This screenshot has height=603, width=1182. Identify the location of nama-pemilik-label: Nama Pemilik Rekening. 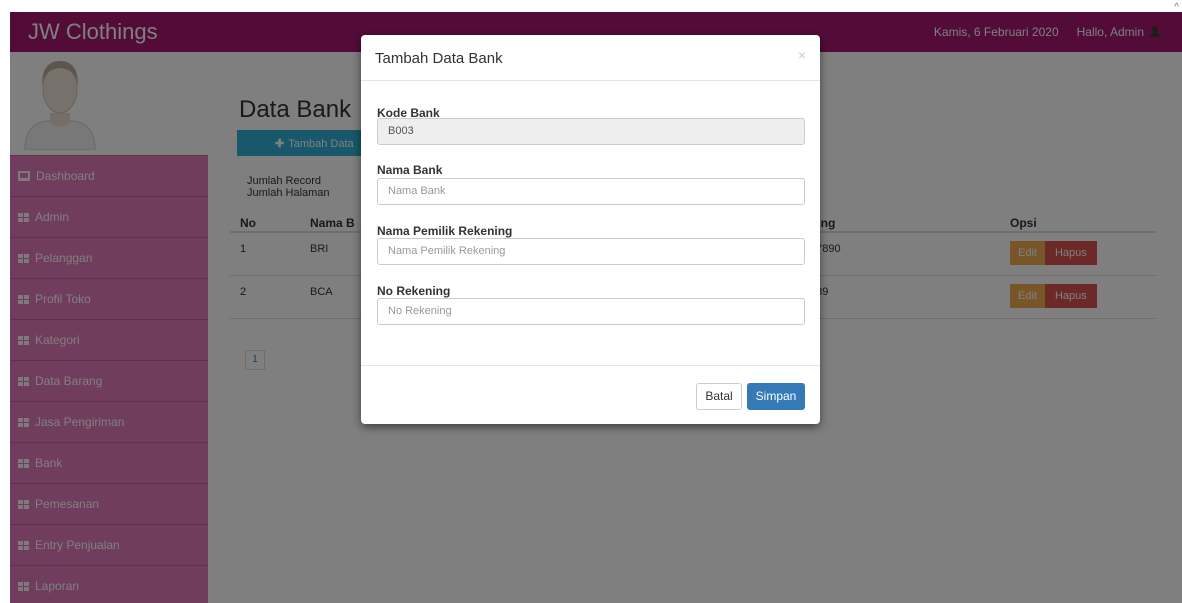
(445, 231).